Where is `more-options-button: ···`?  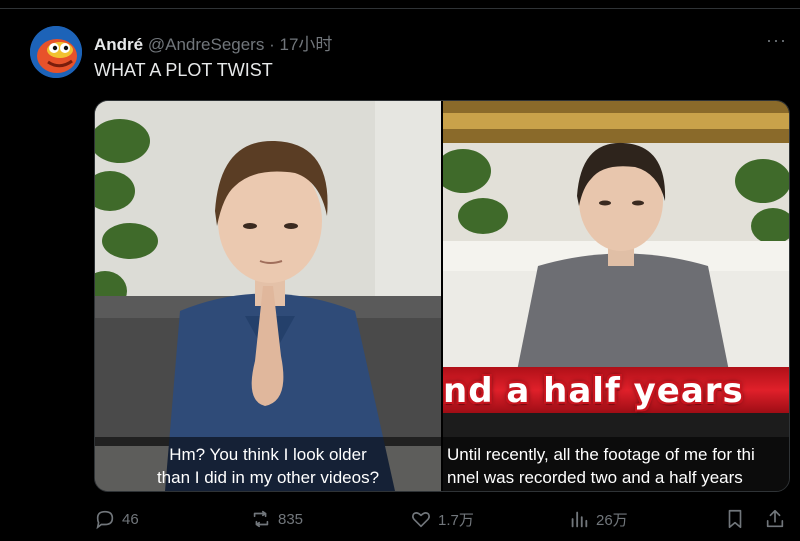
more-options-button: ··· is located at coordinates (776, 40).